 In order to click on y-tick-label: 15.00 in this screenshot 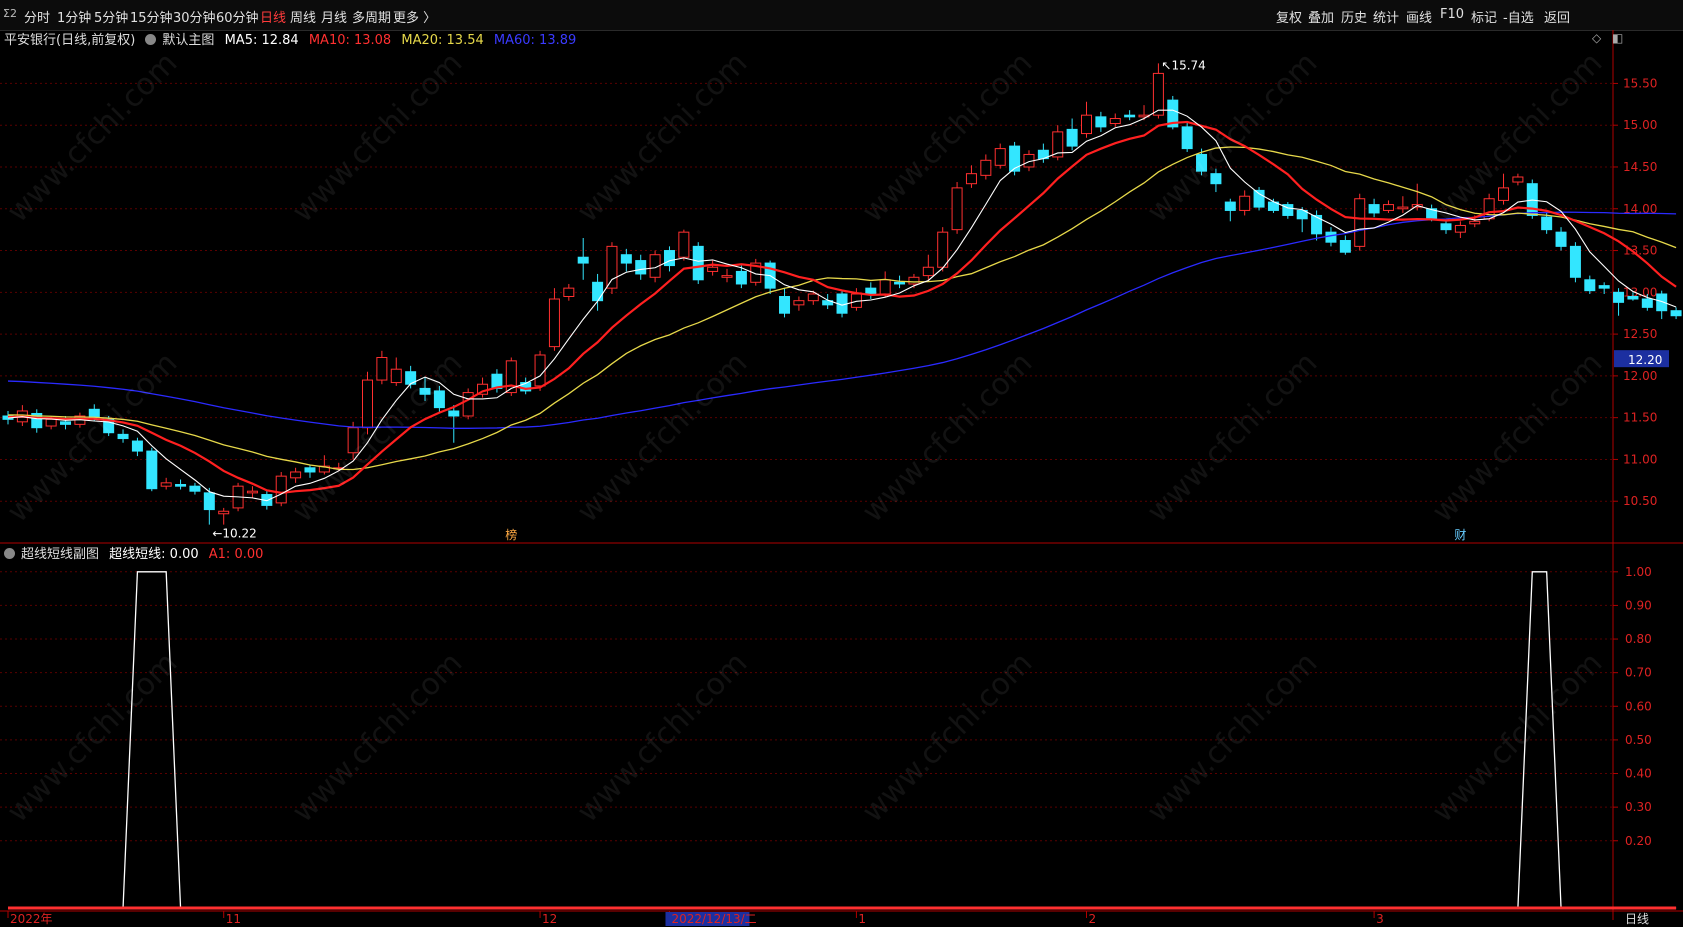, I will do `click(1640, 125)`.